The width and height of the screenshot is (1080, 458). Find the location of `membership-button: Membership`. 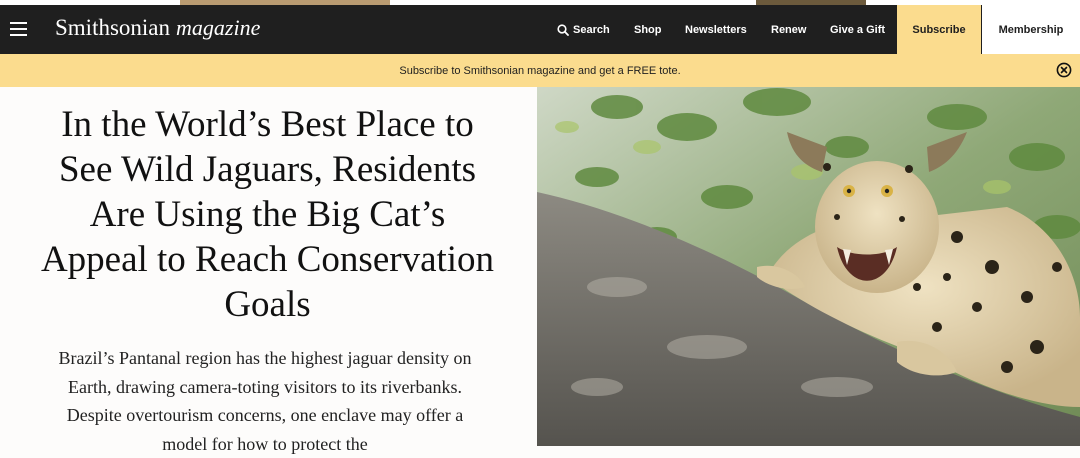

membership-button: Membership is located at coordinates (1031, 29).